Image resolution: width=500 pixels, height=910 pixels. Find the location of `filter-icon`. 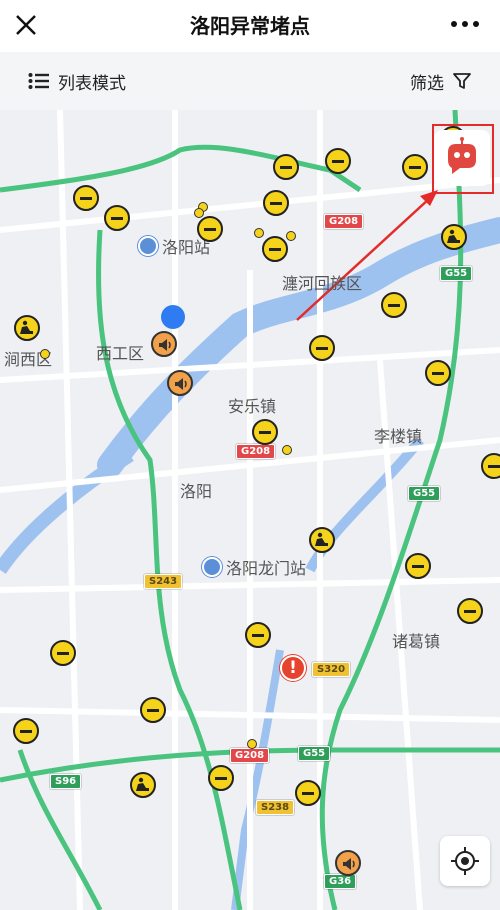

filter-icon is located at coordinates (462, 81).